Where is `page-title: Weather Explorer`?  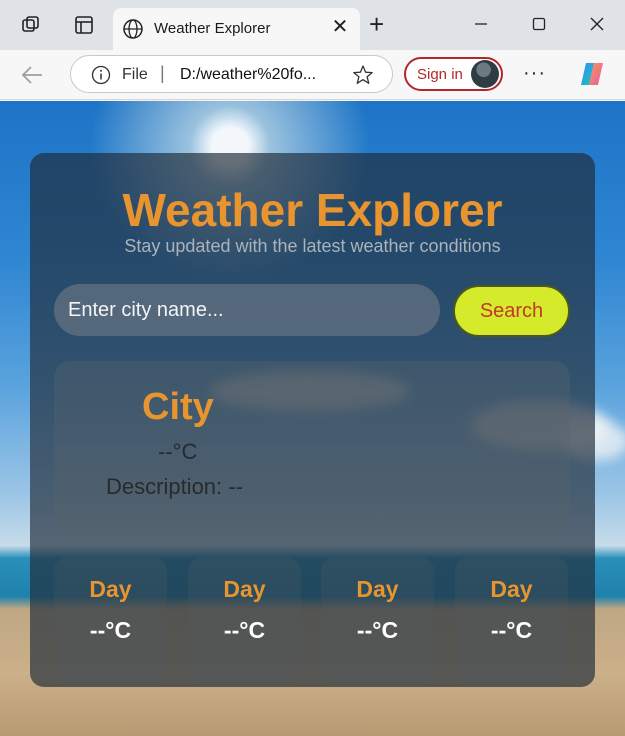 page-title: Weather Explorer is located at coordinates (312, 210).